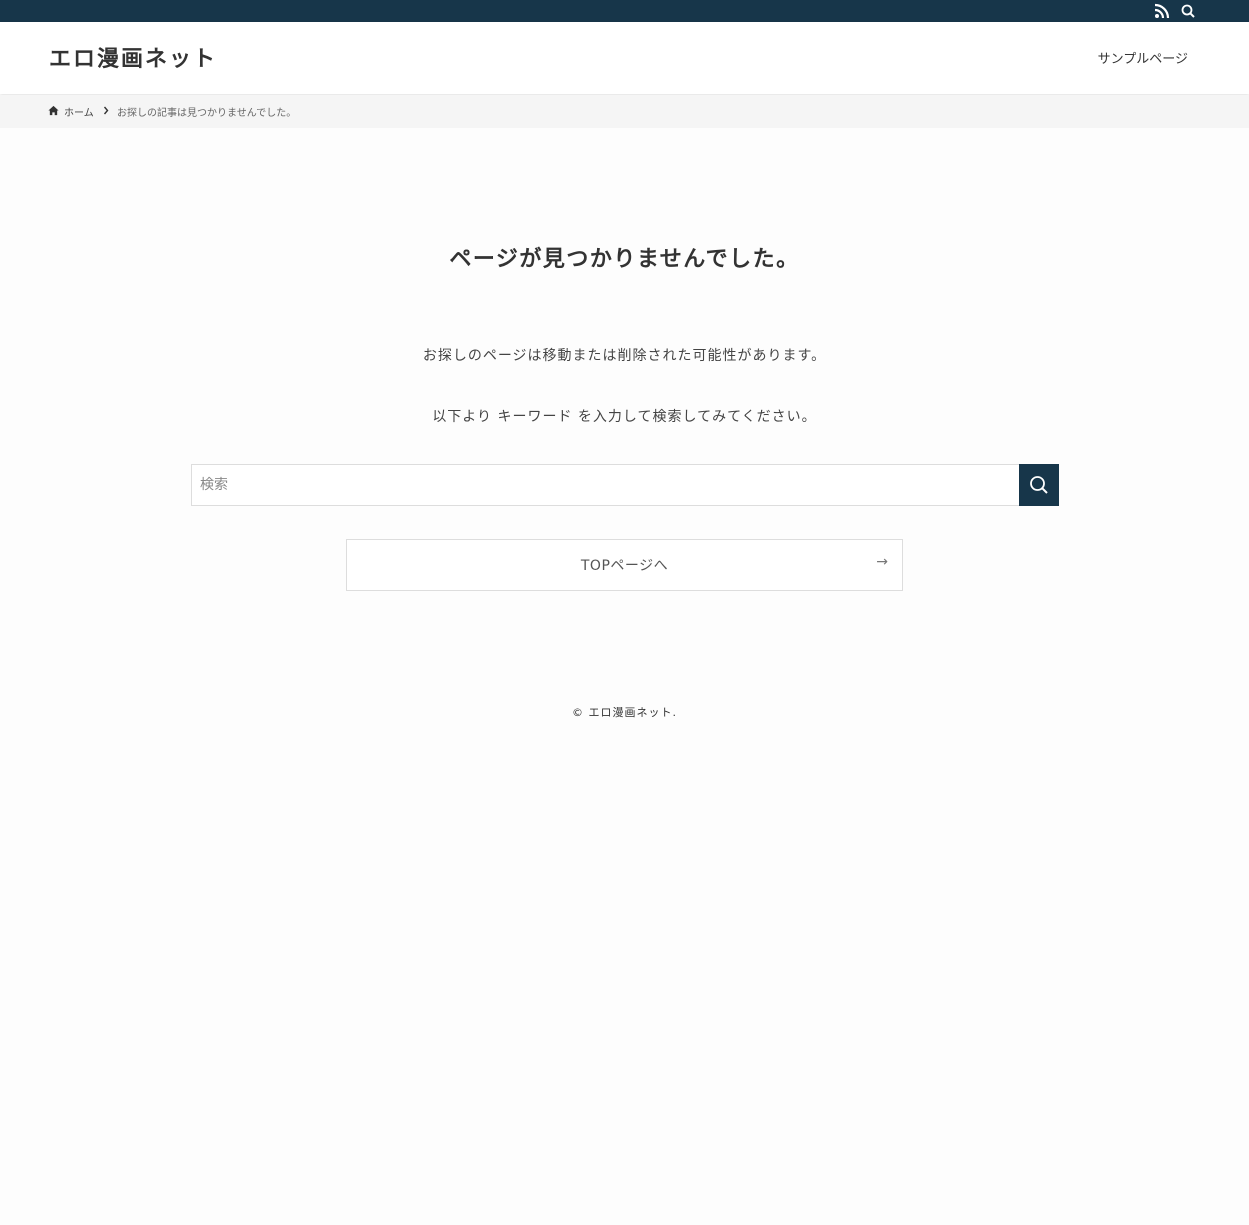 The width and height of the screenshot is (1249, 1225). Describe the element at coordinates (624, 417) in the screenshot. I see `search-instruction: 以下より キーワード を入力して検索してみてください。` at that location.